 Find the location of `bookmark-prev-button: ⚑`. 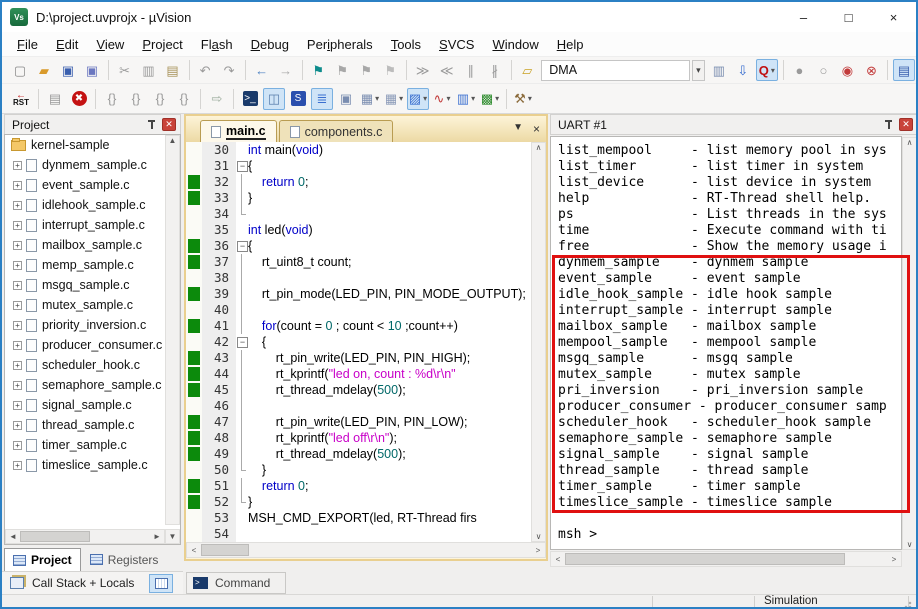

bookmark-prev-button: ⚑ is located at coordinates (366, 70).